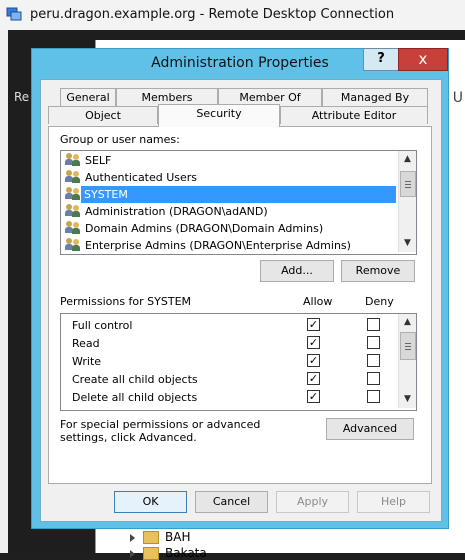 The height and width of the screenshot is (560, 465). What do you see at coordinates (379, 301) in the screenshot?
I see `deny-column-header: Deny` at bounding box center [379, 301].